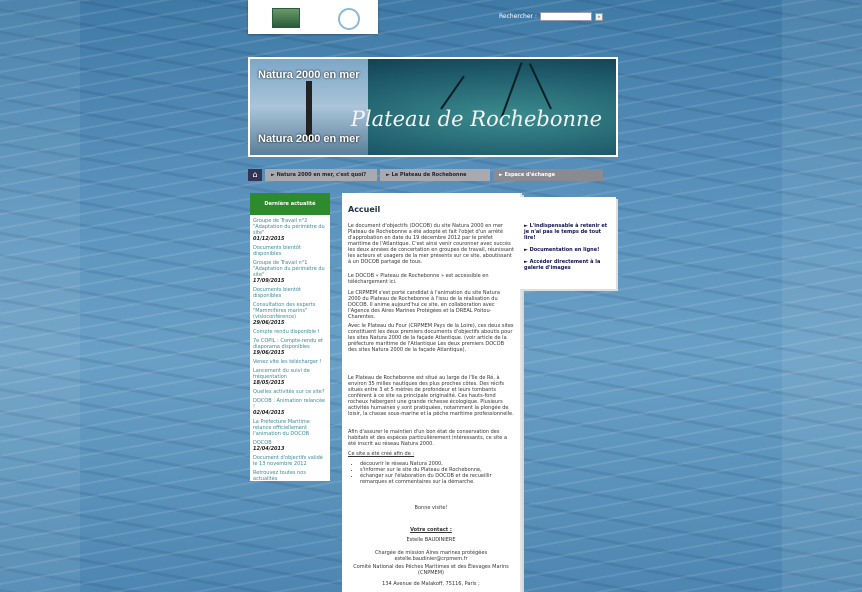 Image resolution: width=862 pixels, height=592 pixels. I want to click on news-date: 01/12/2015, so click(269, 239).